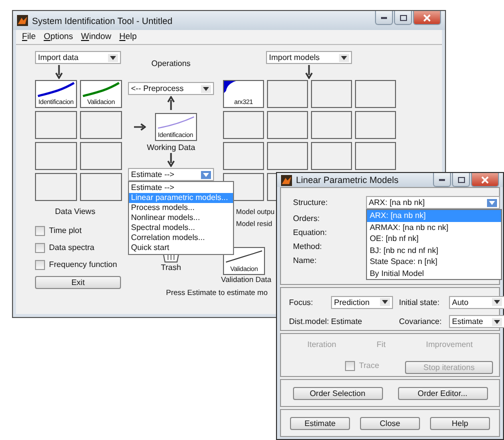  What do you see at coordinates (102, 21) in the screenshot?
I see `window-title: System Identification Tool - Untitled` at bounding box center [102, 21].